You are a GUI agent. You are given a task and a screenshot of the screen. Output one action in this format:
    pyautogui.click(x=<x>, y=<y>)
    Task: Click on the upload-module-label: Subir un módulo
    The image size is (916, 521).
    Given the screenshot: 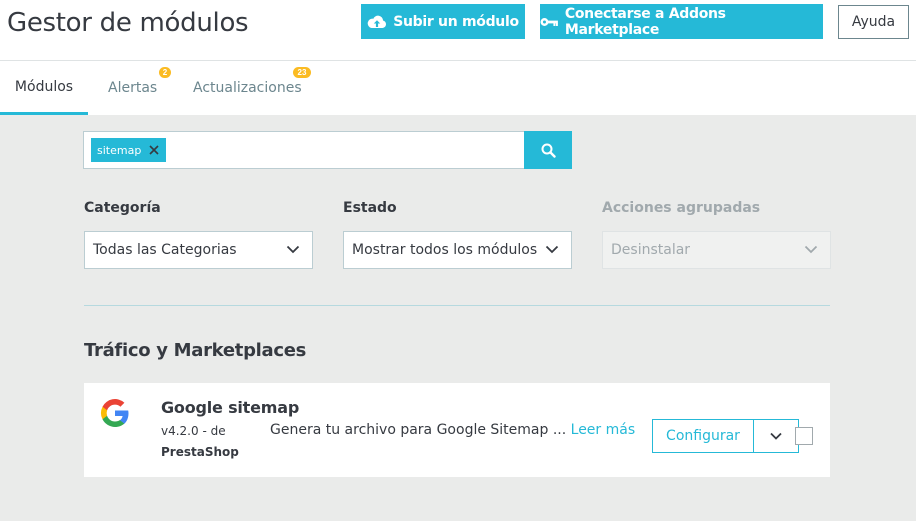 What is the action you would take?
    pyautogui.click(x=456, y=21)
    